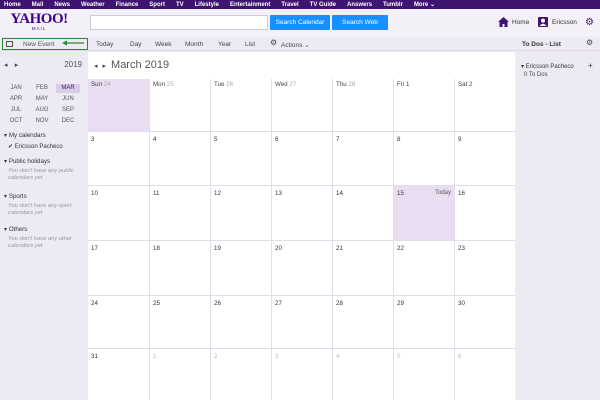  Describe the element at coordinates (180, 5) in the screenshot. I see `top-nav-item: TV` at that location.